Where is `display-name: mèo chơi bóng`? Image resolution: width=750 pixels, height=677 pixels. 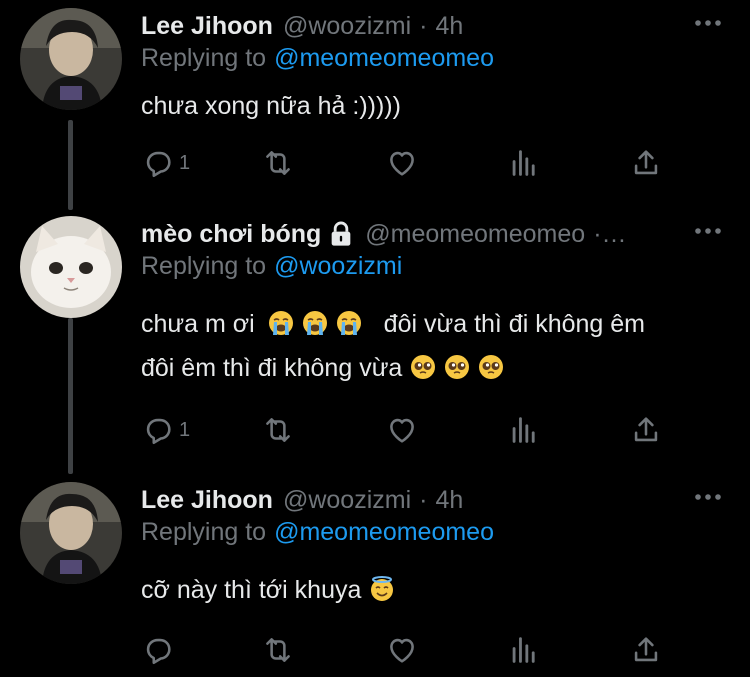 display-name: mèo chơi bóng is located at coordinates (231, 234).